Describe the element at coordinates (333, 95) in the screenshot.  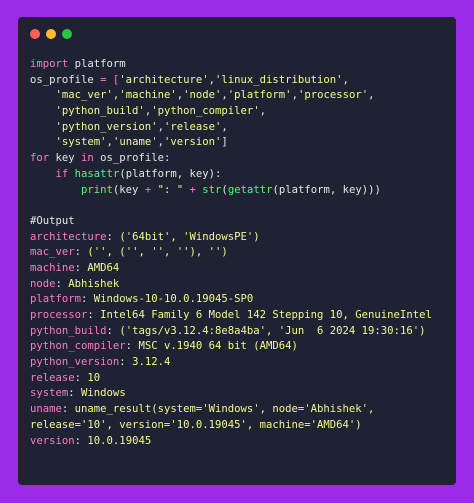
I see `string-literal: 'processor'` at that location.